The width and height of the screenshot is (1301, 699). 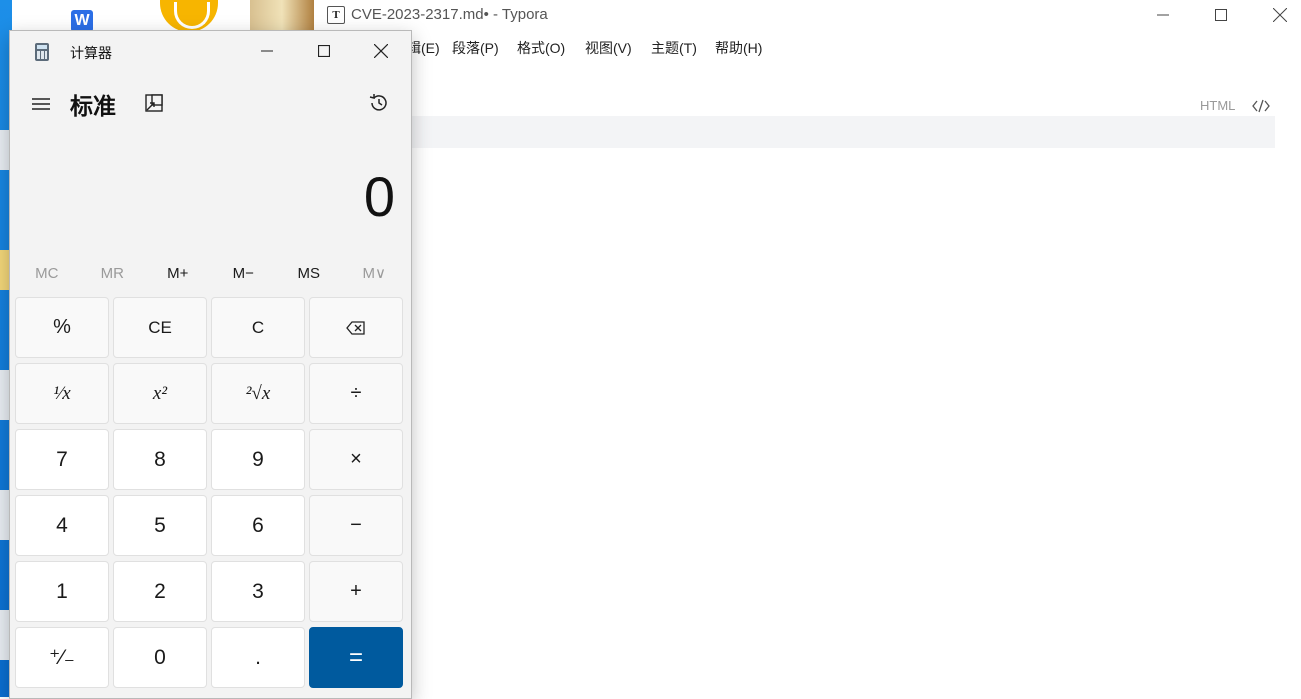 I want to click on menu-paragraph: 段落(P), so click(x=475, y=48).